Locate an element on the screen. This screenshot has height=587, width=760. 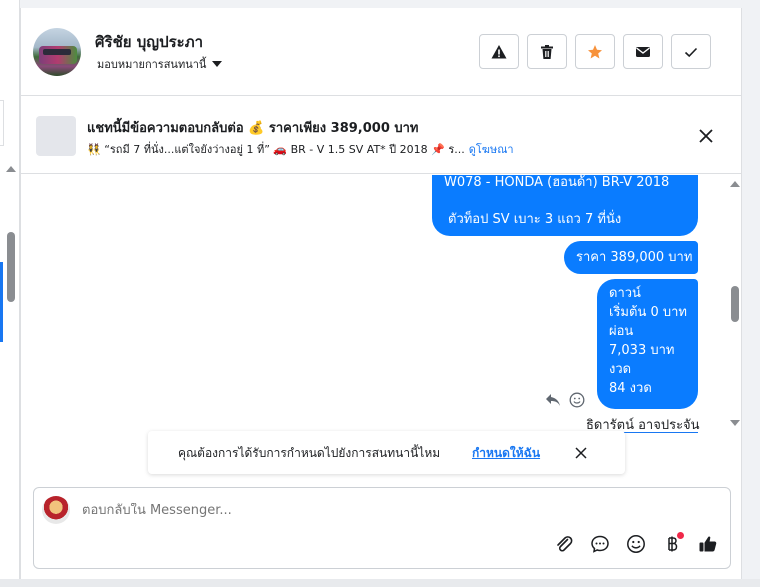
attach-button is located at coordinates (564, 544).